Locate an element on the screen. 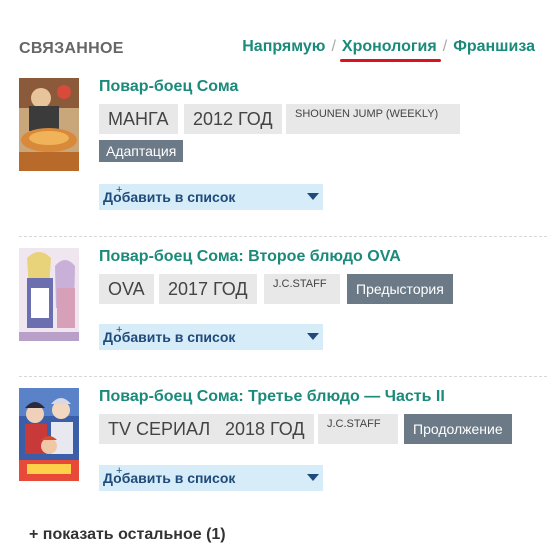  tab-direct: Напрямую is located at coordinates (283, 46).